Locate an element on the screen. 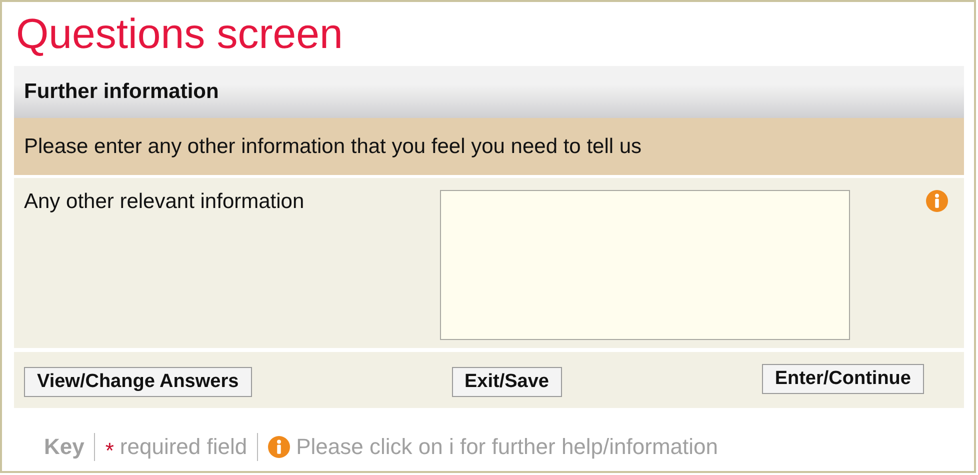 This screenshot has height=475, width=978. instruction-banner: Please enter any other information that you feel you need to tell us is located at coordinates (489, 146).